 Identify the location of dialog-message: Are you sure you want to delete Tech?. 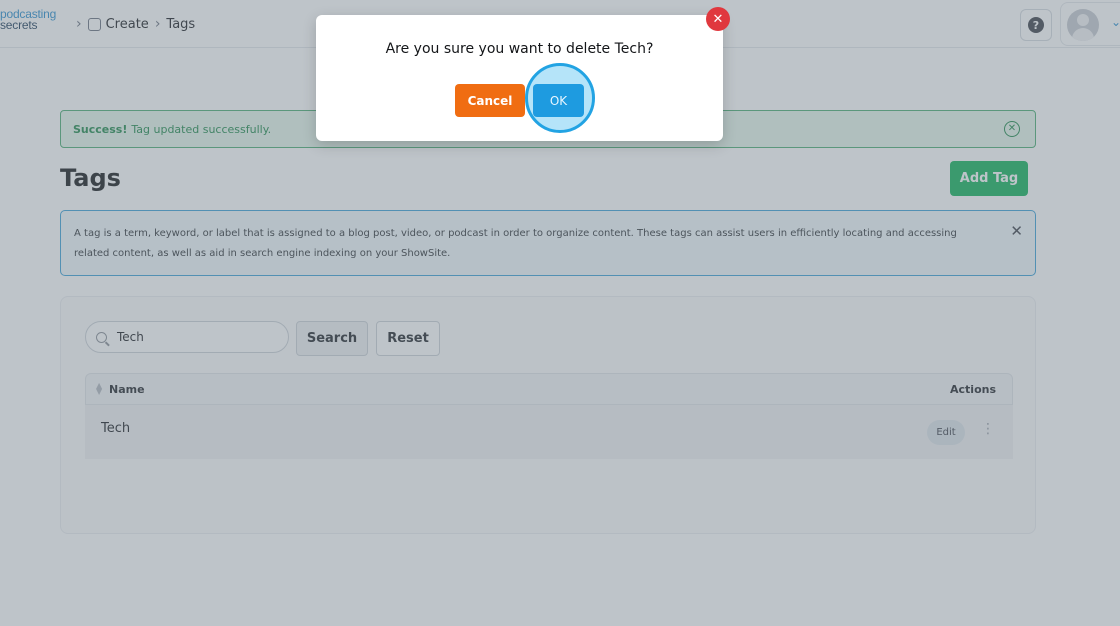
(519, 49).